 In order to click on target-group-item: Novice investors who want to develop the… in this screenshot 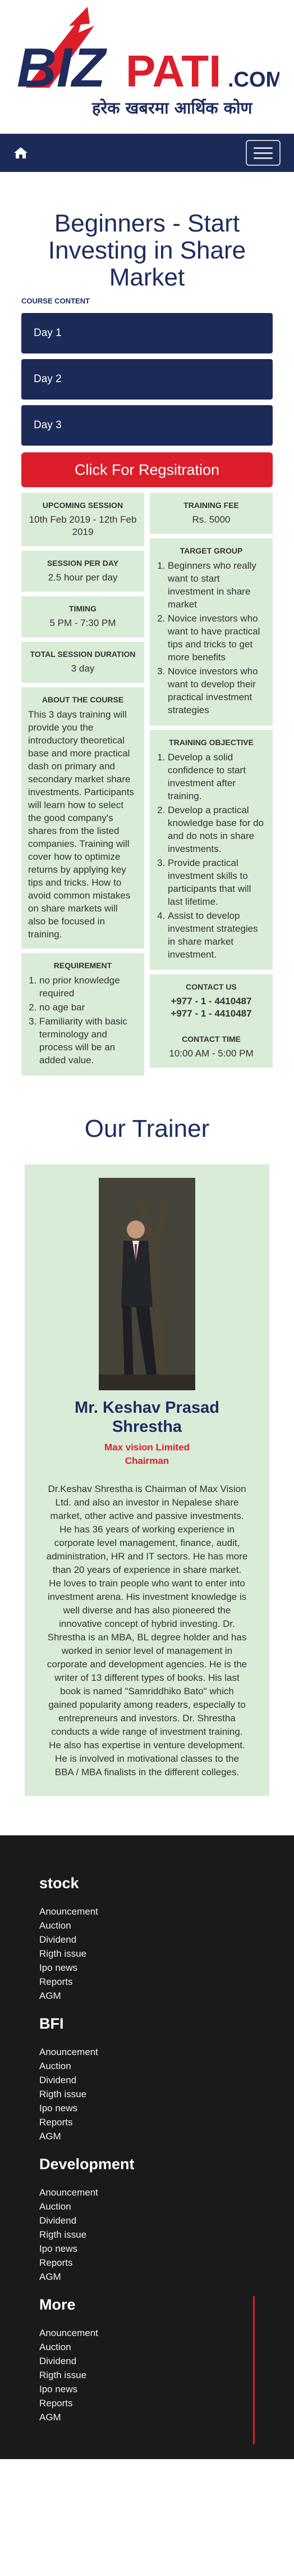, I will do `click(217, 690)`.